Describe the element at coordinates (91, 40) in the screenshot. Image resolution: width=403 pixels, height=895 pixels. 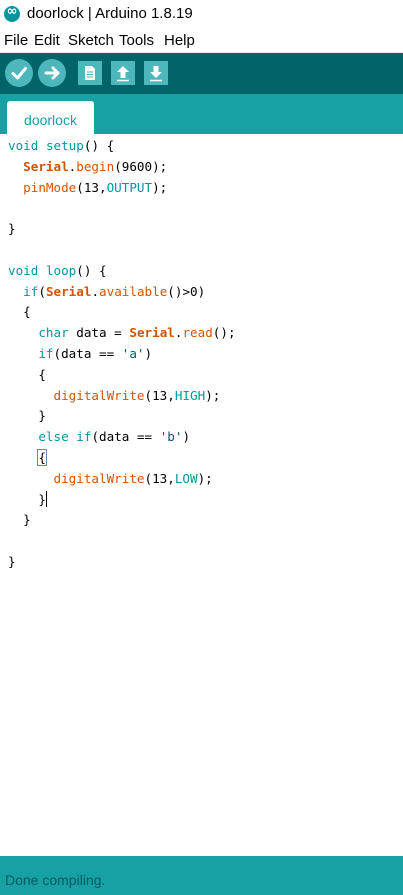
I see `menu-sketch: Sketch` at that location.